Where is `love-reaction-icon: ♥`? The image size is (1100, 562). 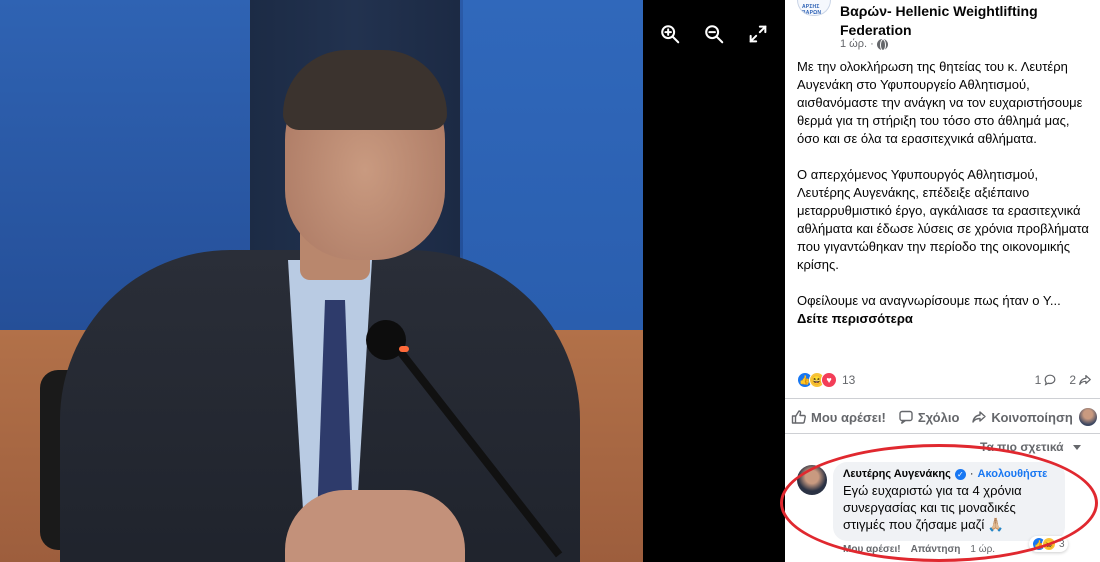 love-reaction-icon: ♥ is located at coordinates (829, 380).